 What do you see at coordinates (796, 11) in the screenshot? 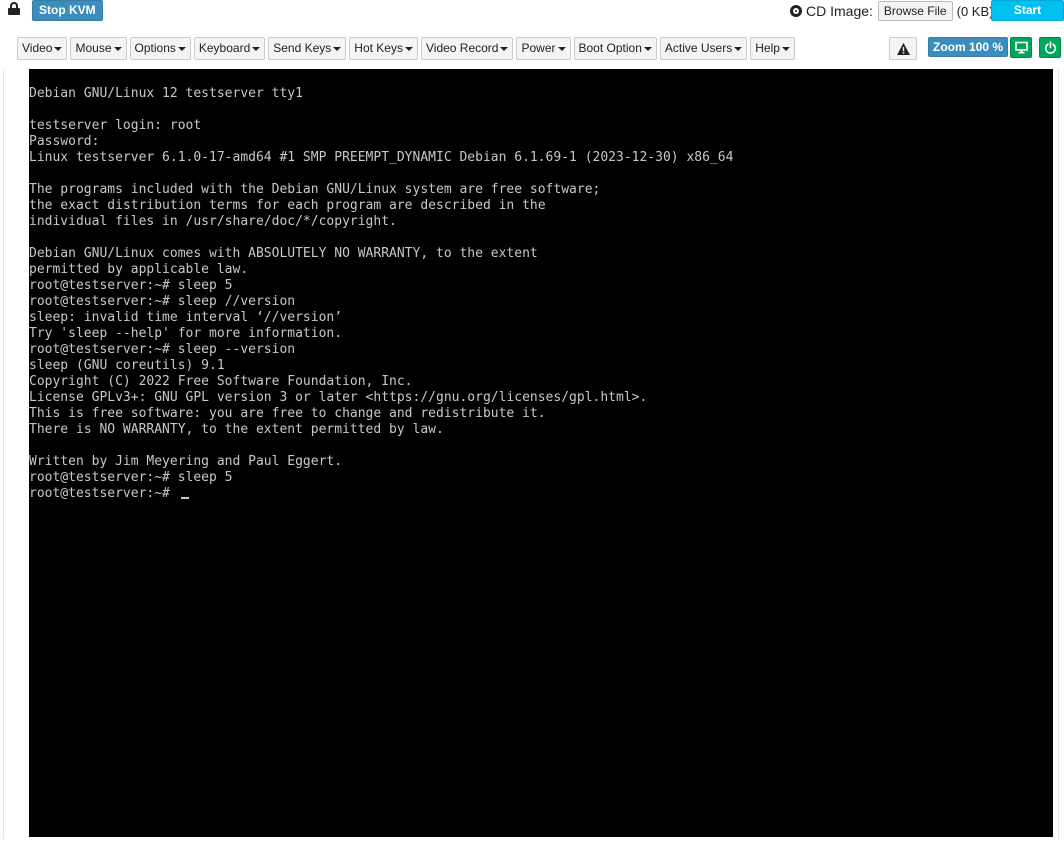
I see `disc-icon` at bounding box center [796, 11].